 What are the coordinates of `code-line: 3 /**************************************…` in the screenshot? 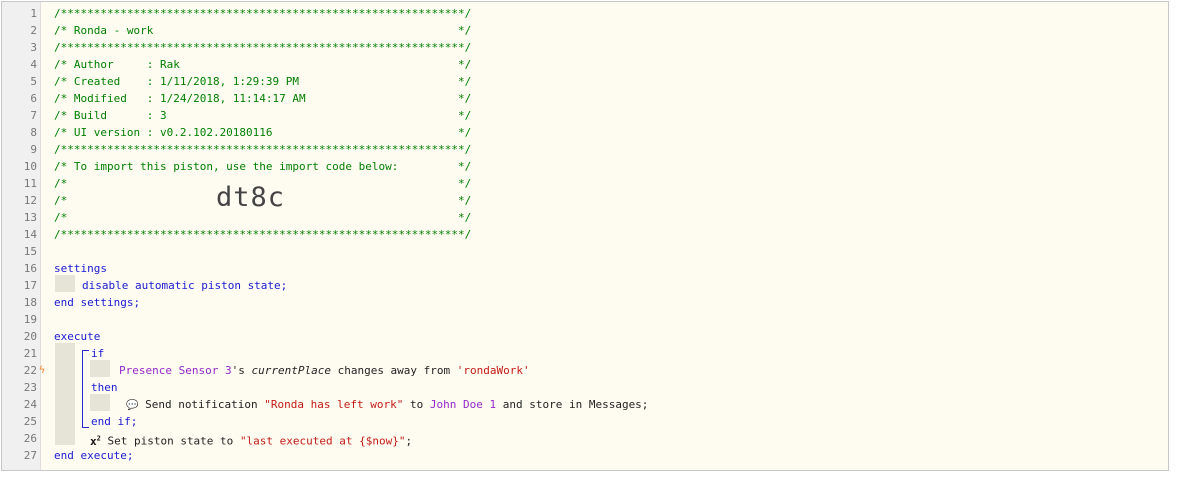 It's located at (585, 47).